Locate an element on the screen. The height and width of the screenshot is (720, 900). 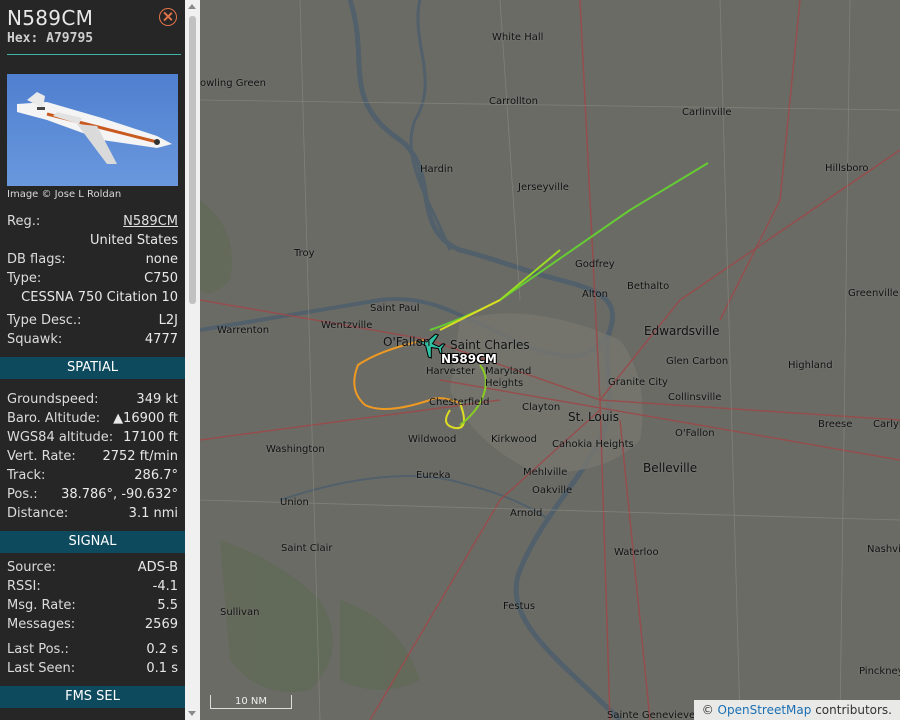
place-label: Sullivan is located at coordinates (240, 612).